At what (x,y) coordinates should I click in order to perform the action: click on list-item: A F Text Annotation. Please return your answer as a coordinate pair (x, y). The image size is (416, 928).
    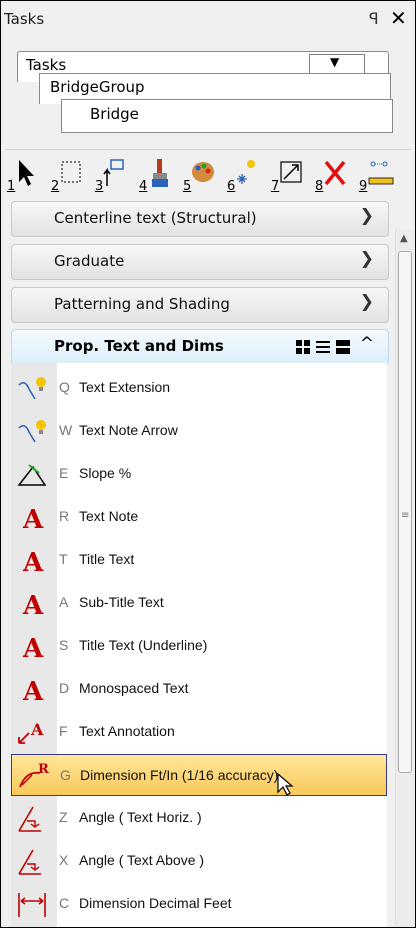
    Looking at the image, I should click on (199, 732).